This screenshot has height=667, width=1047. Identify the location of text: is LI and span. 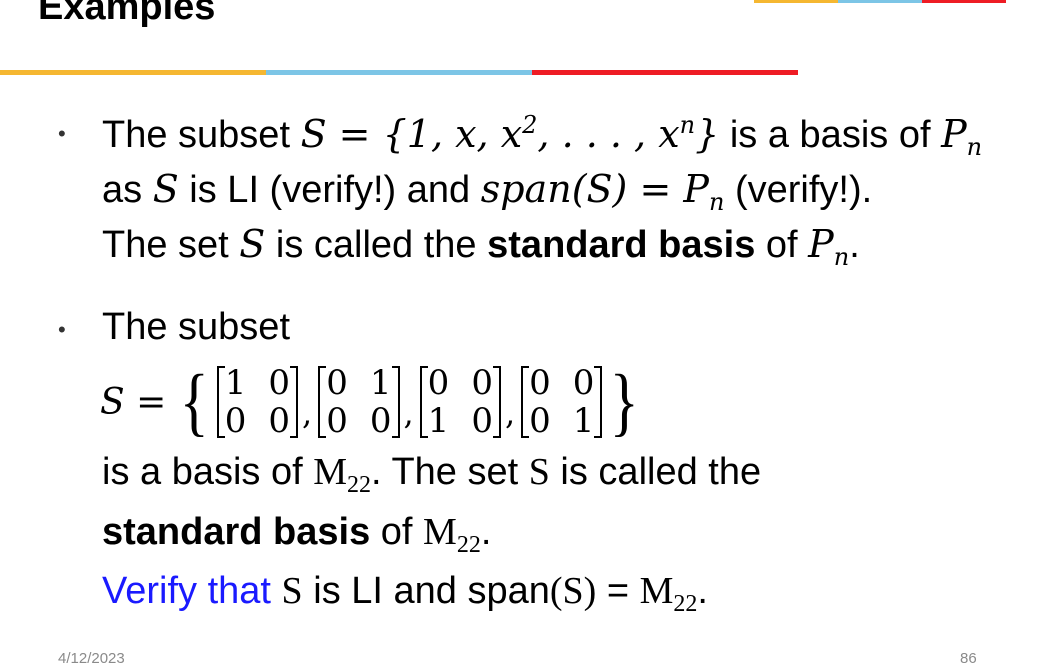
(426, 591).